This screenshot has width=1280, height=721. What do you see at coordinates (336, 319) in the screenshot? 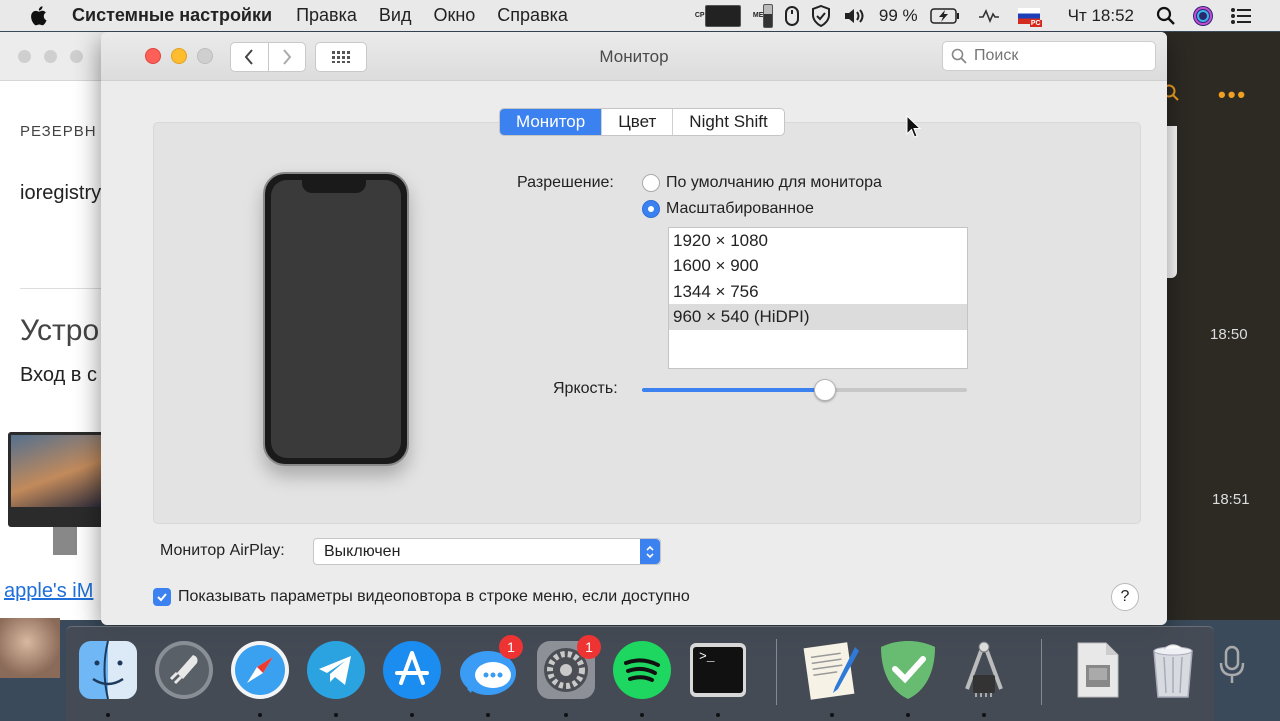
I see `iphone-display-icon` at bounding box center [336, 319].